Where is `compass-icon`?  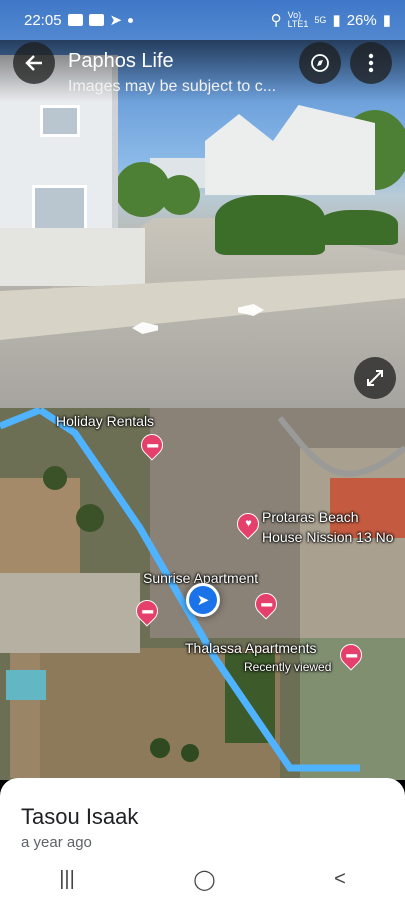 compass-icon is located at coordinates (320, 63).